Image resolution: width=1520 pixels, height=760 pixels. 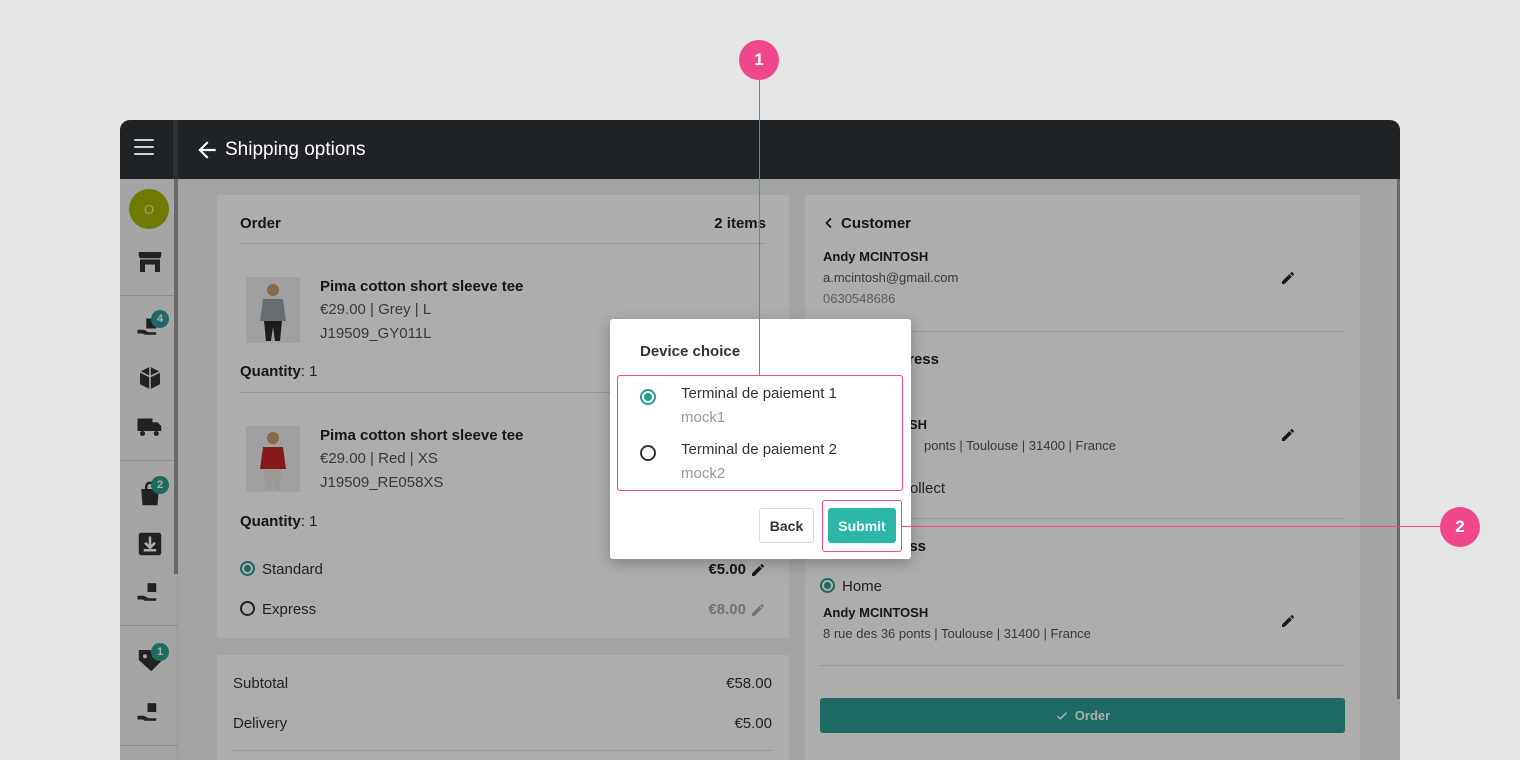 I want to click on dialog-title: Device choice, so click(x=690, y=351).